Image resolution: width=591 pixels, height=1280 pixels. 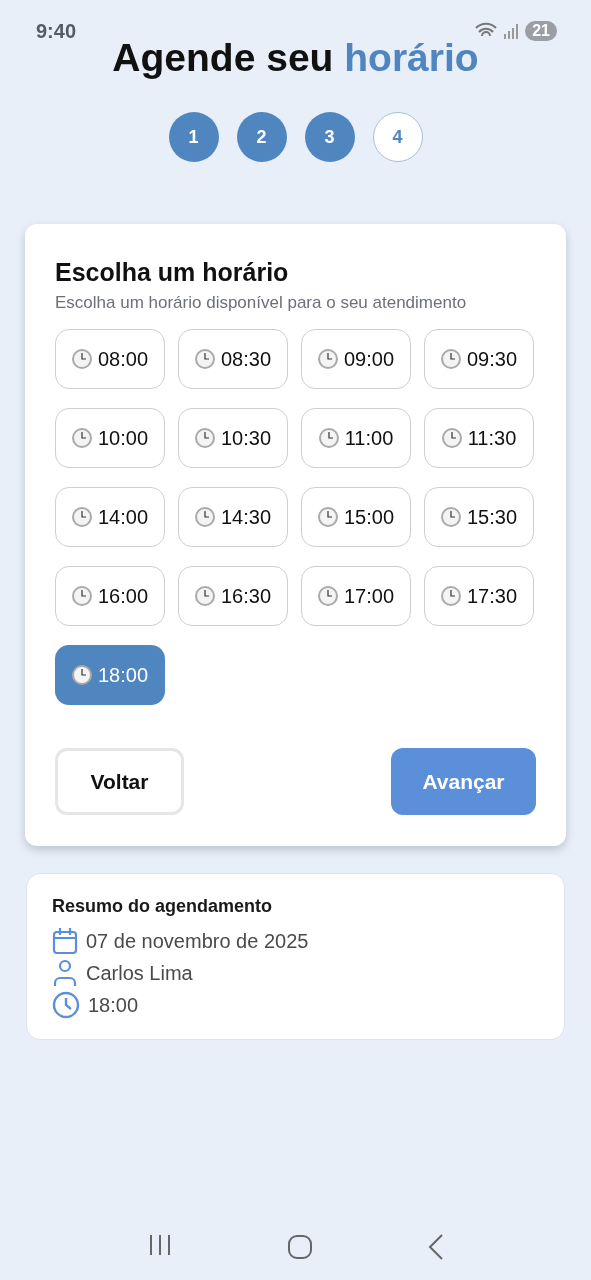 I want to click on time-slot-button: 17:30, so click(x=479, y=596).